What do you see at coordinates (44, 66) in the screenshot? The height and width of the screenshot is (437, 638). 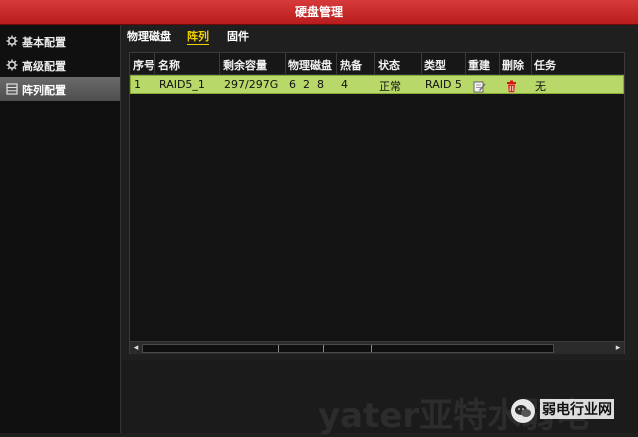 I see `sidebar-item-label: 高级配置` at bounding box center [44, 66].